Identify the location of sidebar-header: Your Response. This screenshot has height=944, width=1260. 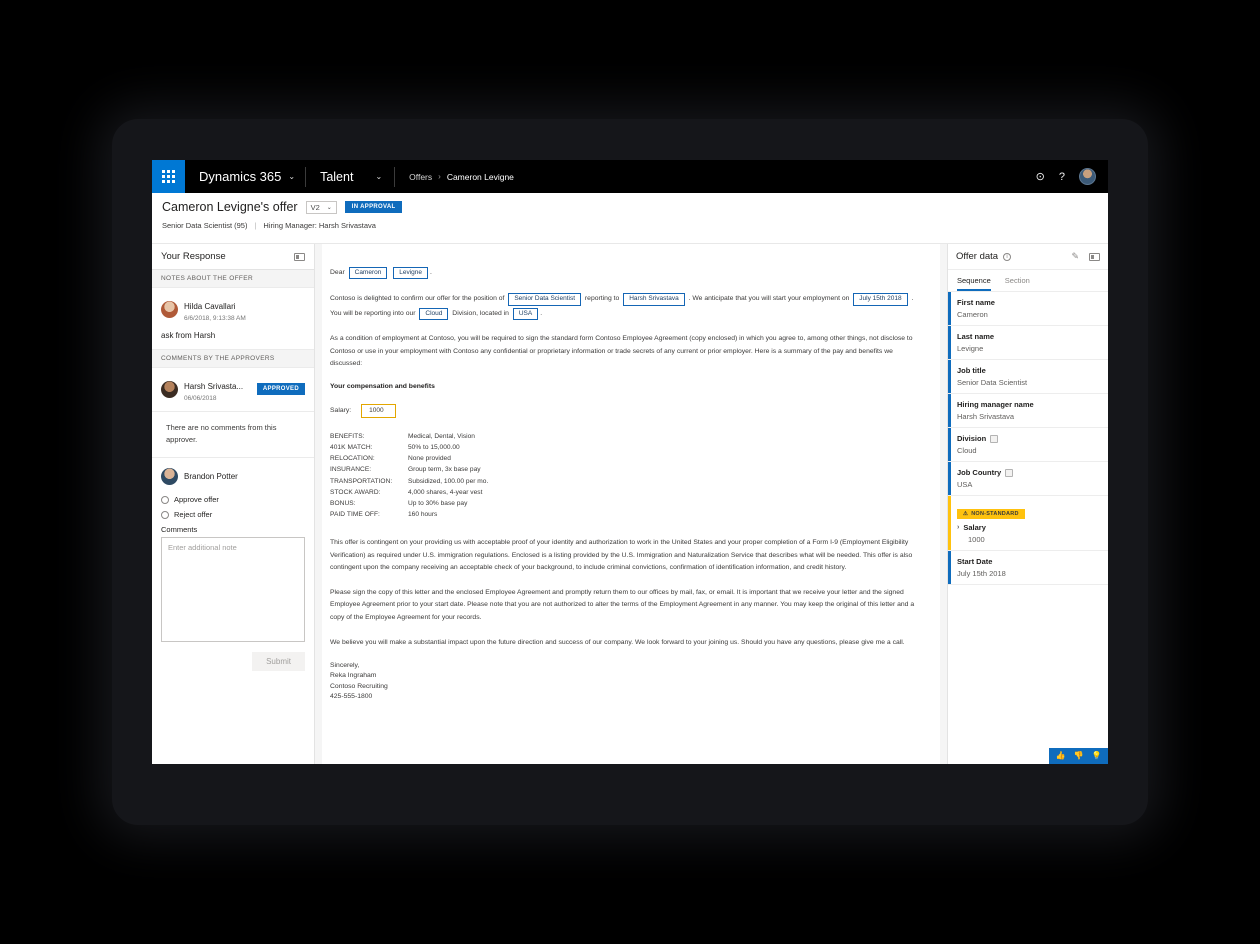
(233, 257).